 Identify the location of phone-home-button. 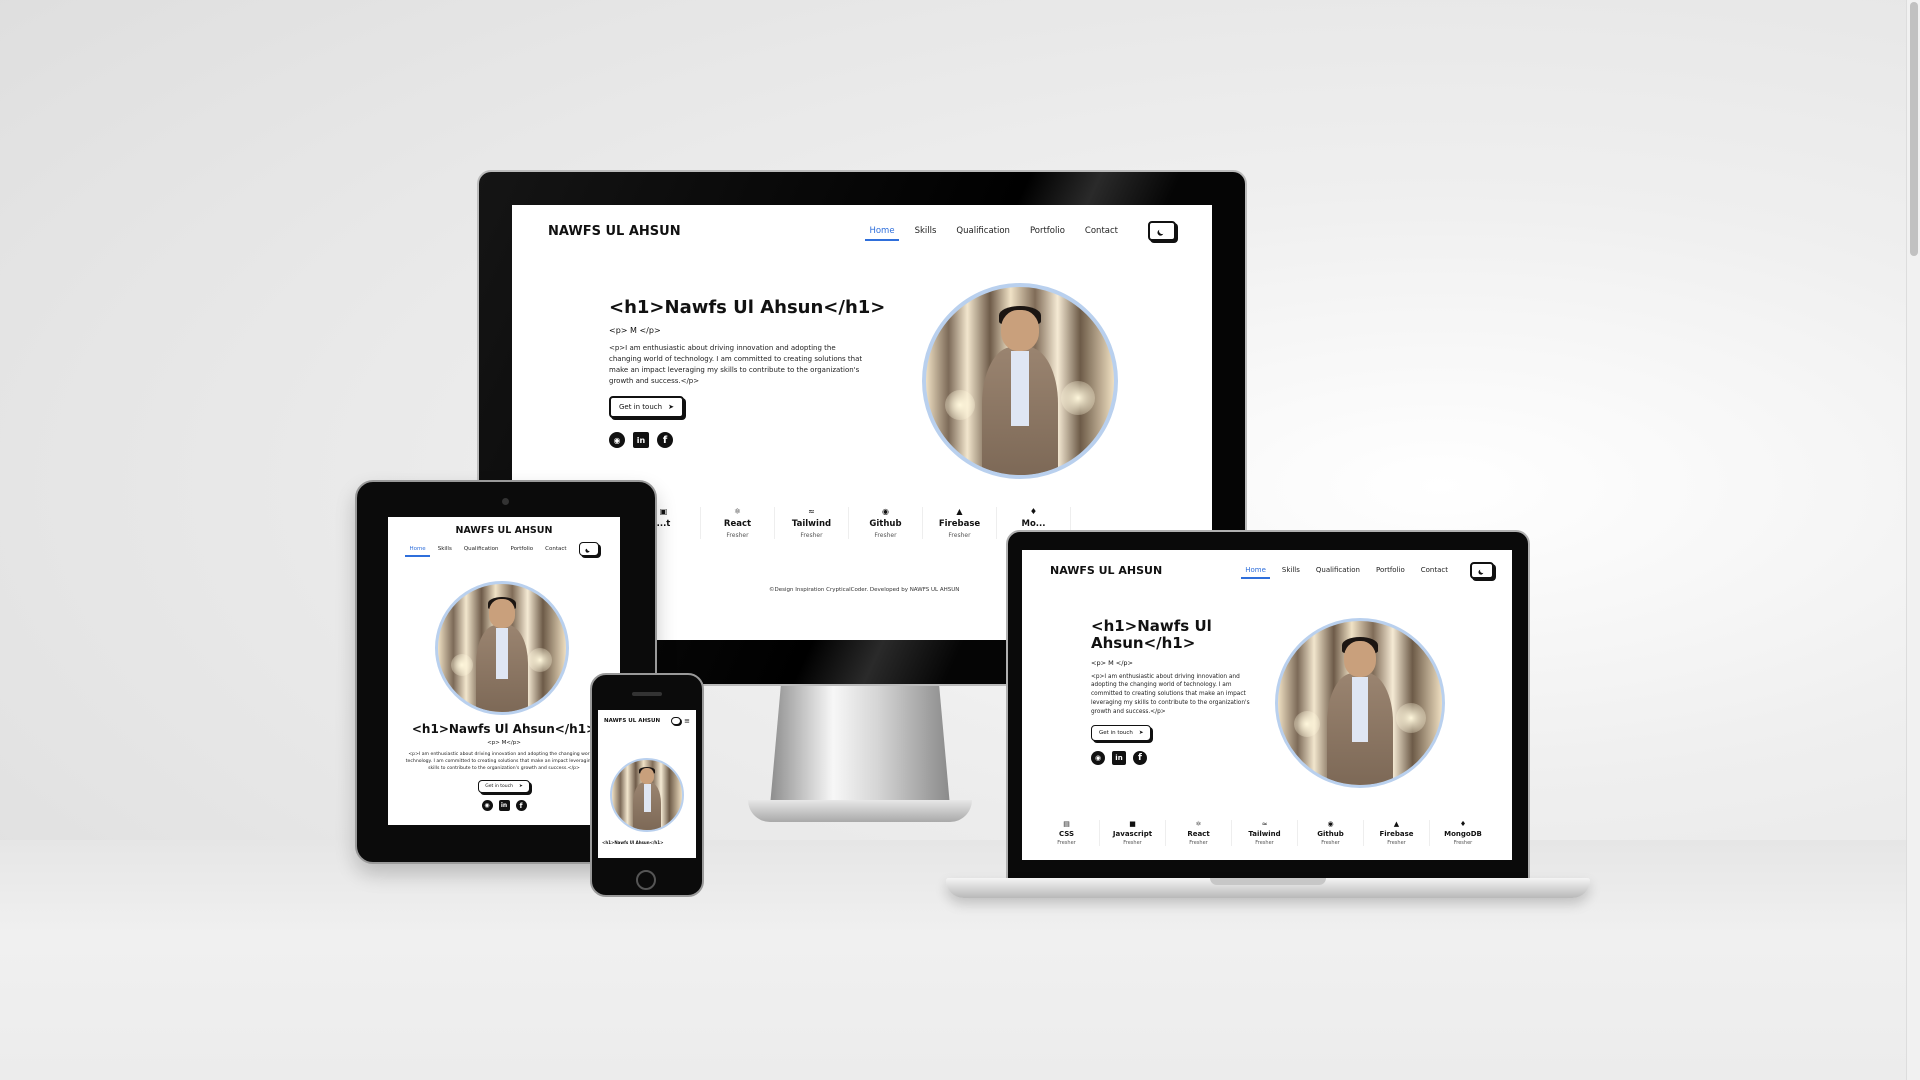
(646, 880).